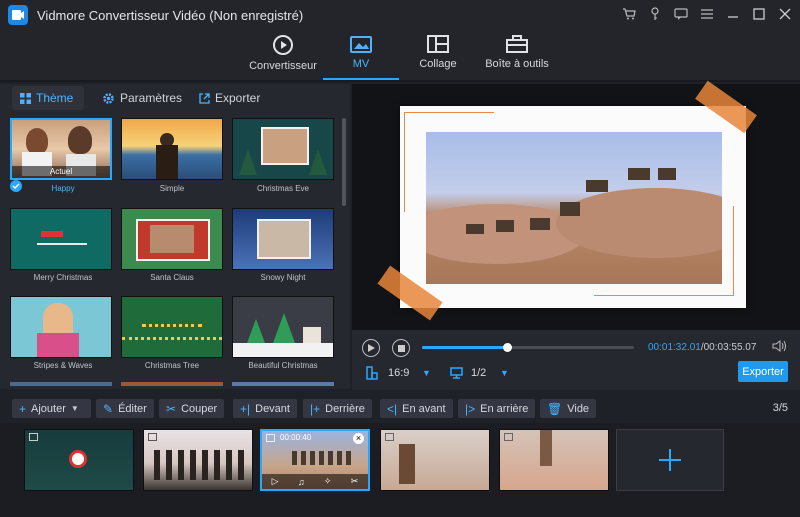 The image size is (800, 517). I want to click on aspect-ratio-value: 16:9, so click(398, 373).